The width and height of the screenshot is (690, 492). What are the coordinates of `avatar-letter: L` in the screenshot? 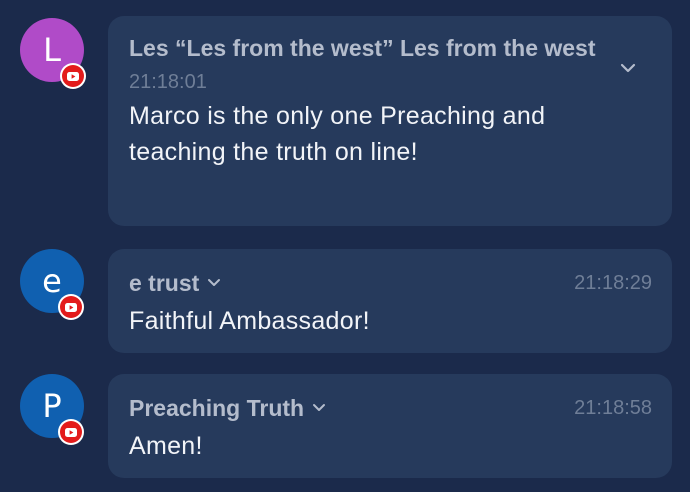 It's located at (52, 50).